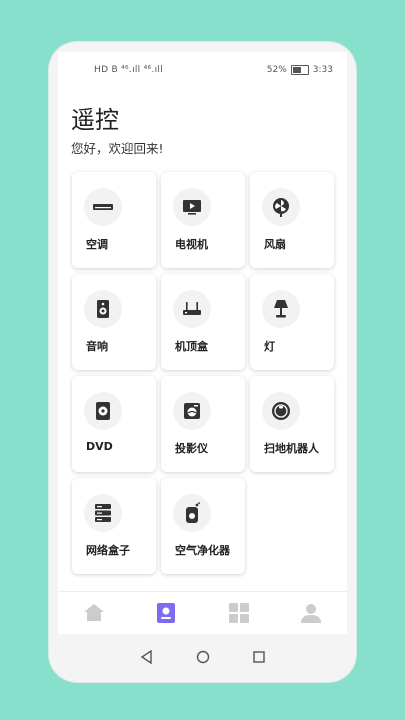 This screenshot has height=720, width=405. I want to click on device-label: 风扇, so click(275, 244).